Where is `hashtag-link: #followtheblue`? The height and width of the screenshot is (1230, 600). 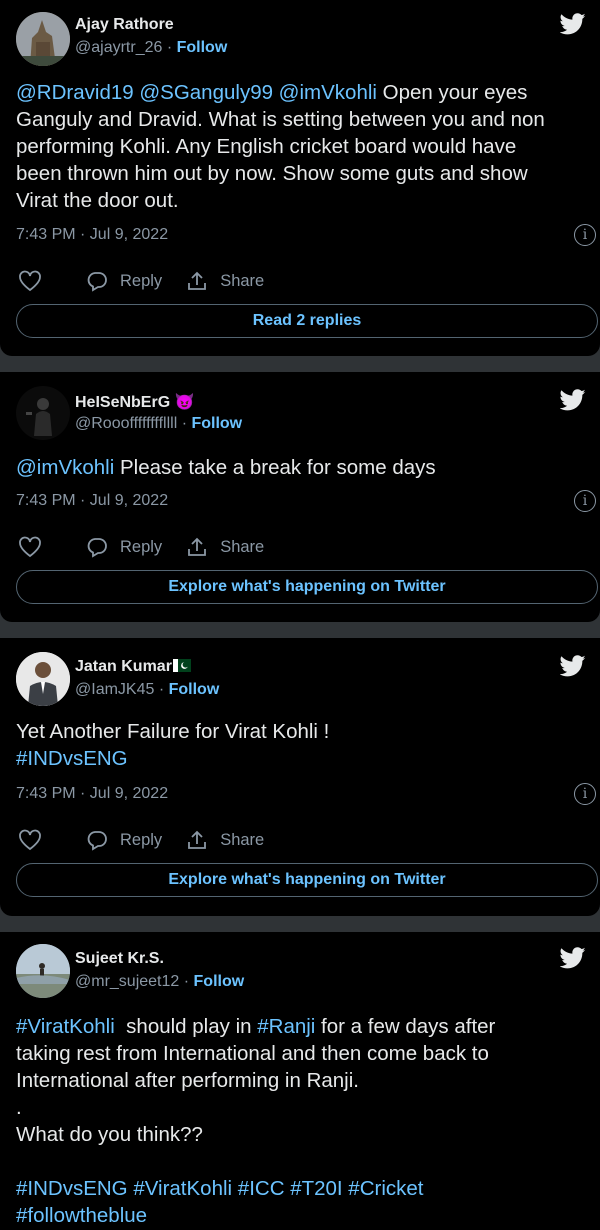
hashtag-link: #followtheblue is located at coordinates (300, 1215).